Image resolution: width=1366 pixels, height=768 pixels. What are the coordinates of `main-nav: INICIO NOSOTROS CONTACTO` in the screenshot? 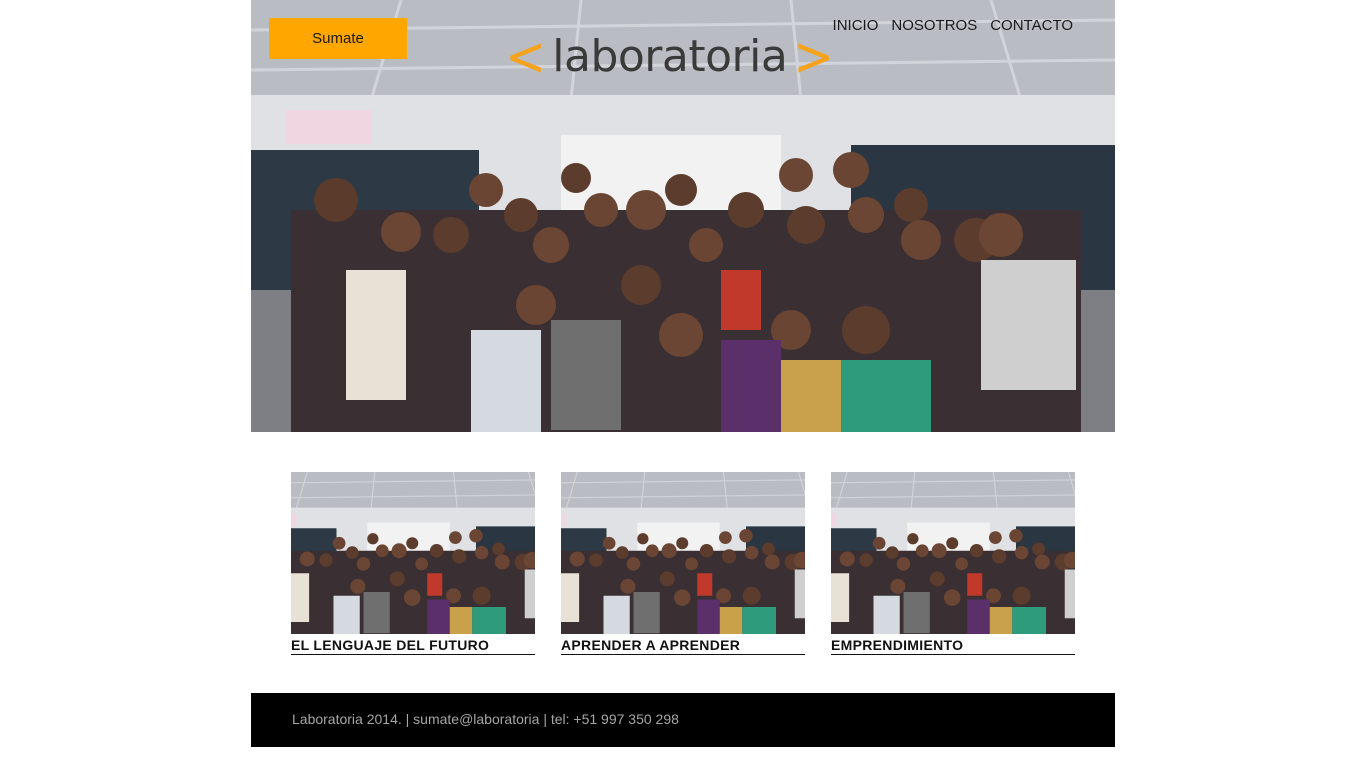 It's located at (953, 25).